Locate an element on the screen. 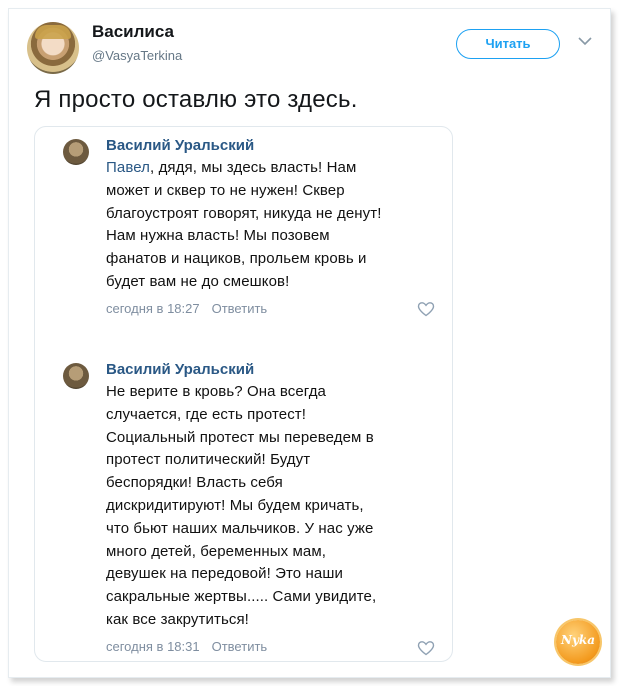 The height and width of the screenshot is (686, 621). comment-line: Не верите в кровь? Она всегда is located at coordinates (216, 391).